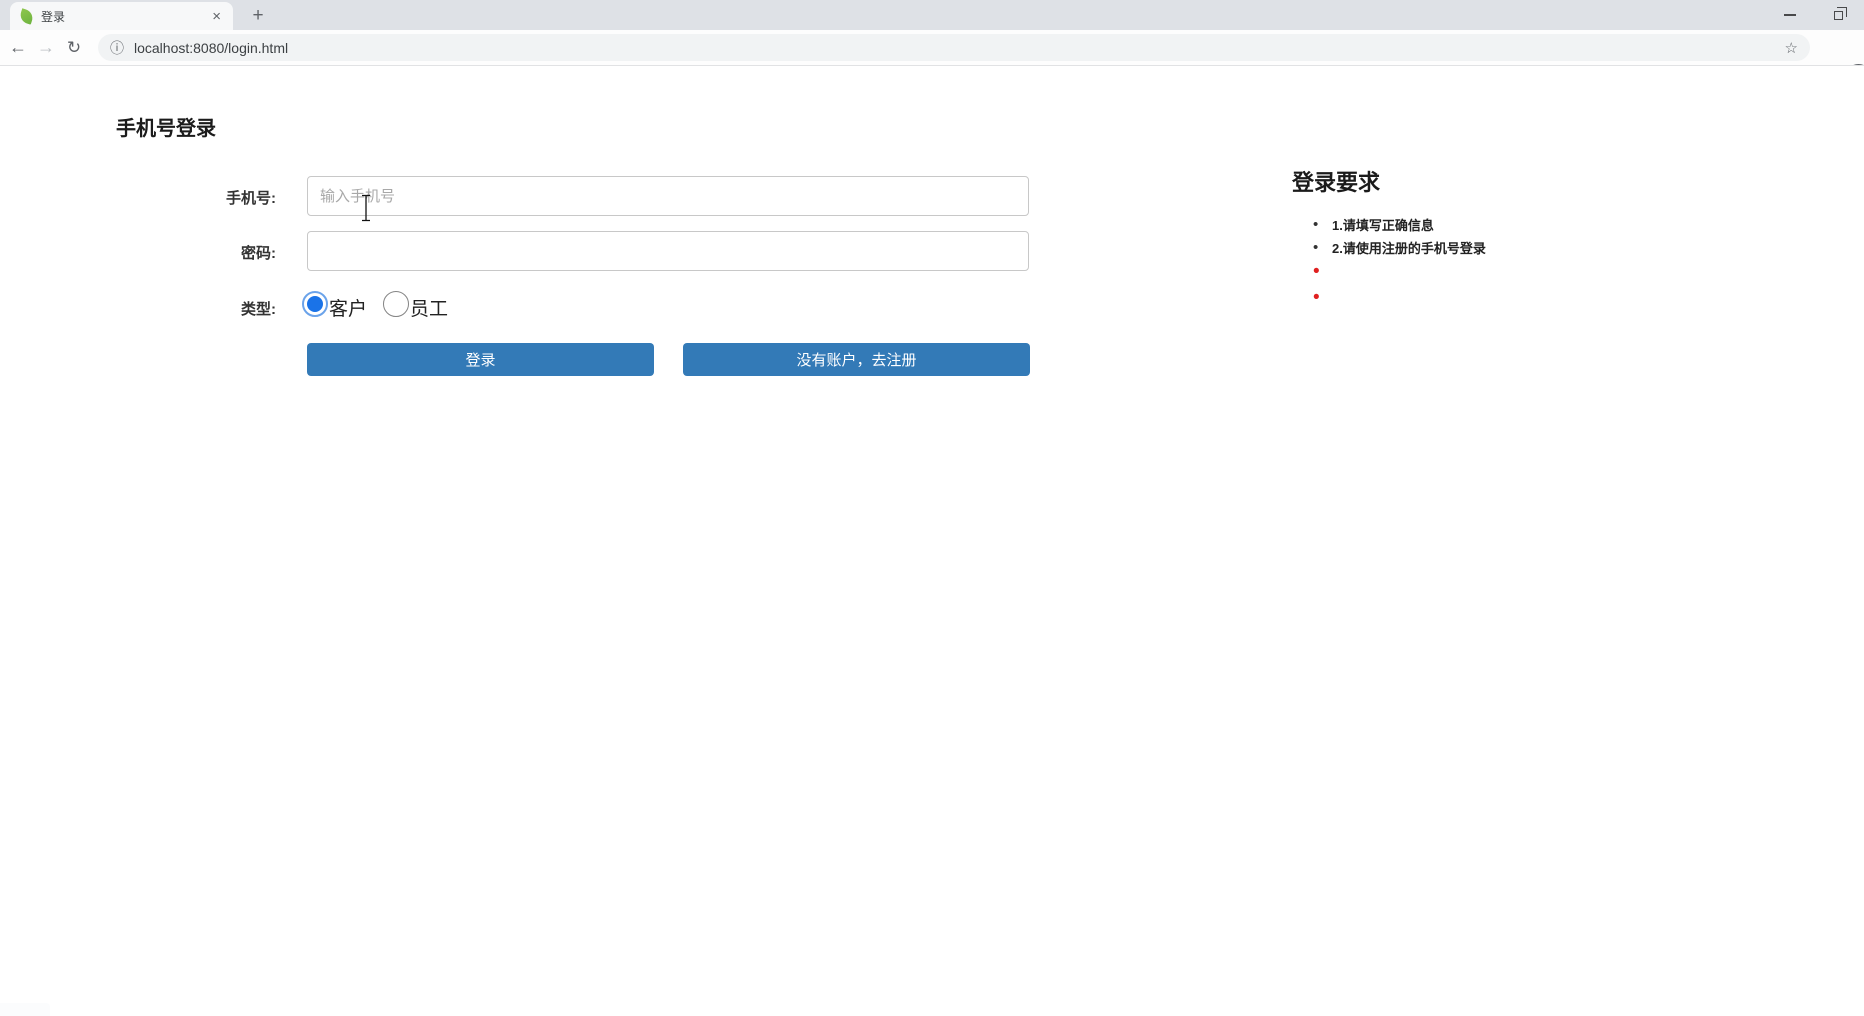  I want to click on forward-button: →, so click(46, 47).